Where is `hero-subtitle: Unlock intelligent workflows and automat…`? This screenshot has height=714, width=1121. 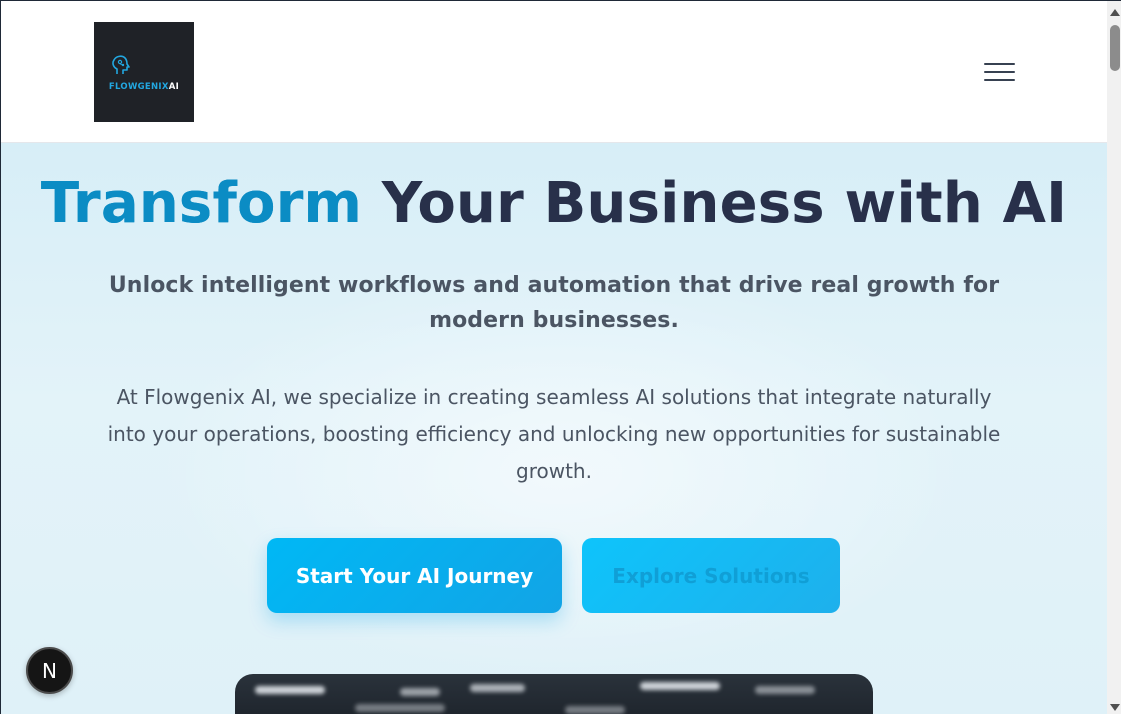 hero-subtitle: Unlock intelligent workflows and automat… is located at coordinates (554, 303).